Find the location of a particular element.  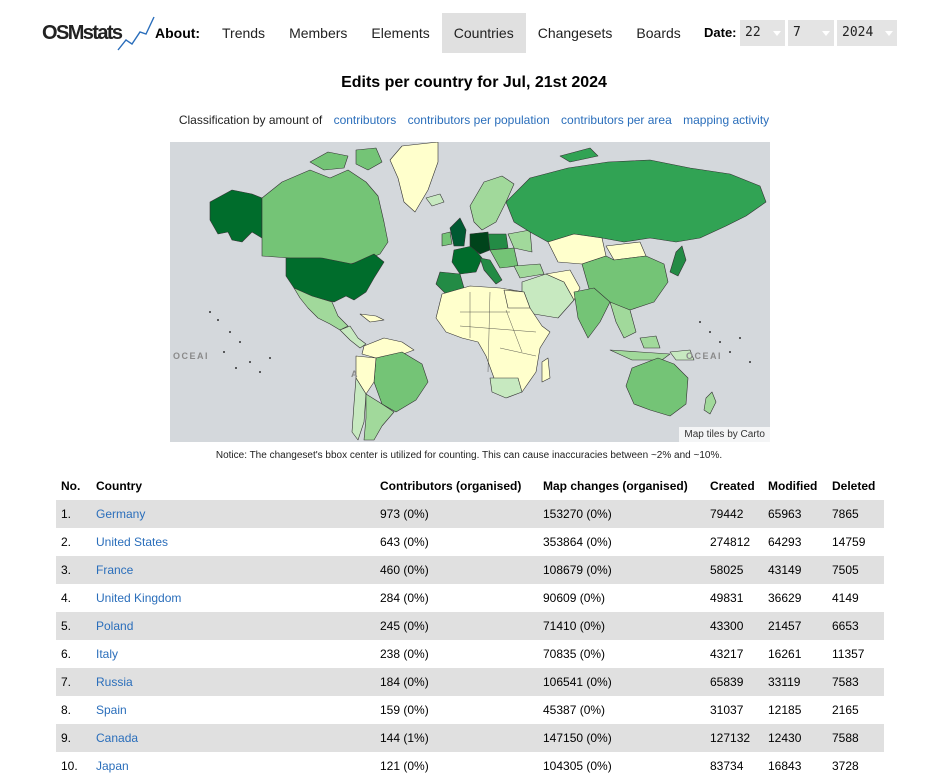

country-cell: Japan is located at coordinates (233, 764).